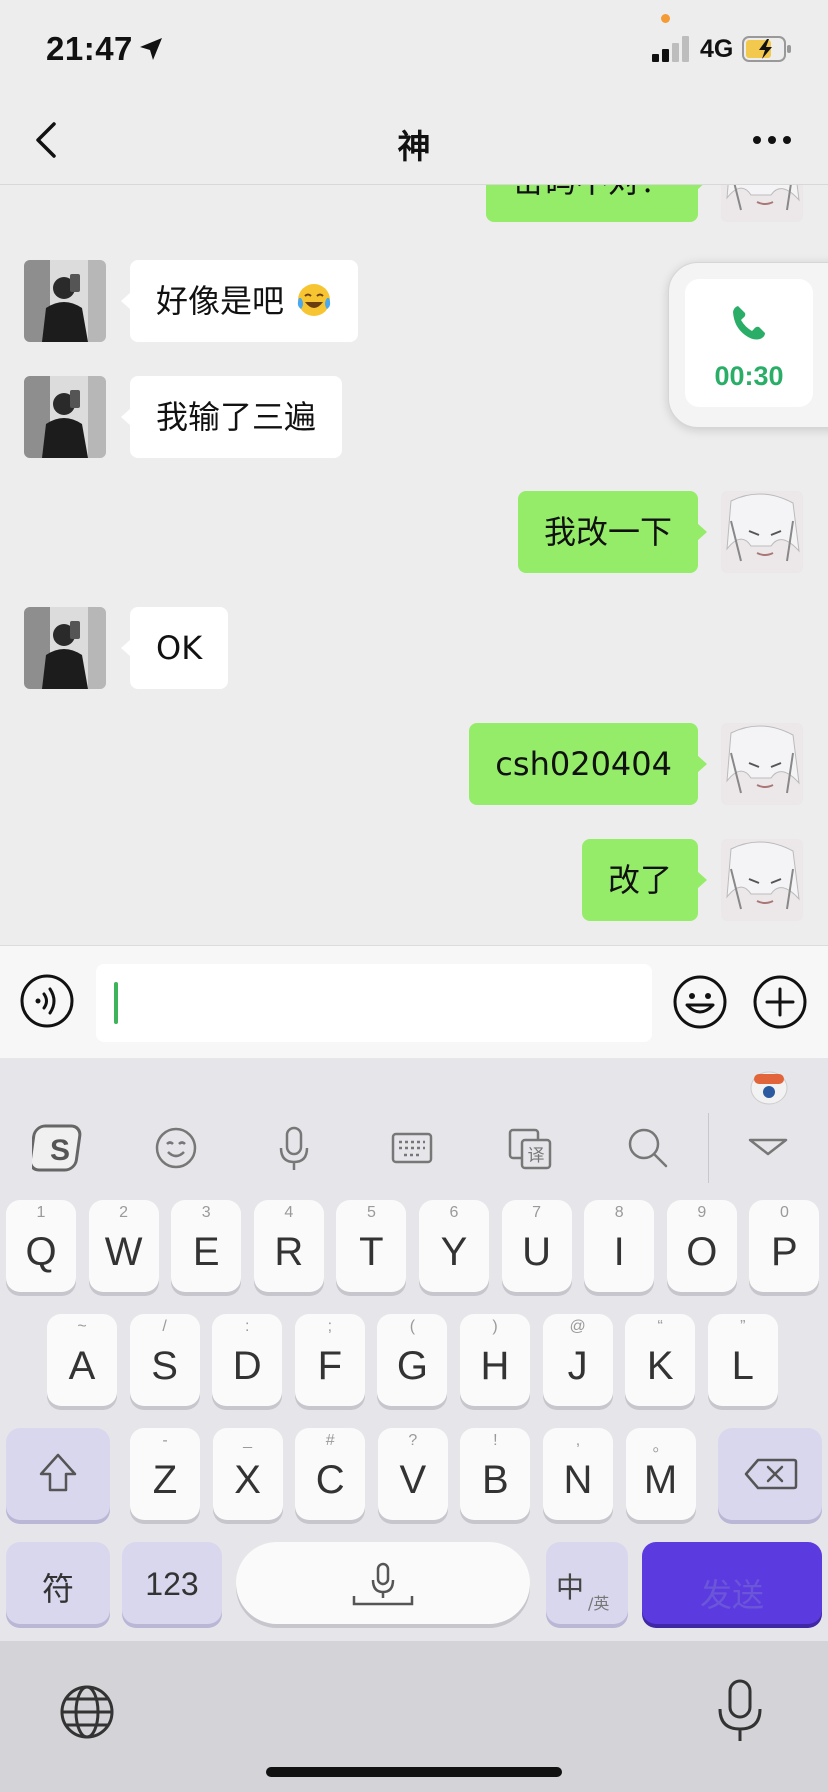 Image resolution: width=828 pixels, height=1792 pixels. What do you see at coordinates (206, 1252) in the screenshot?
I see `key-letter: E` at bounding box center [206, 1252].